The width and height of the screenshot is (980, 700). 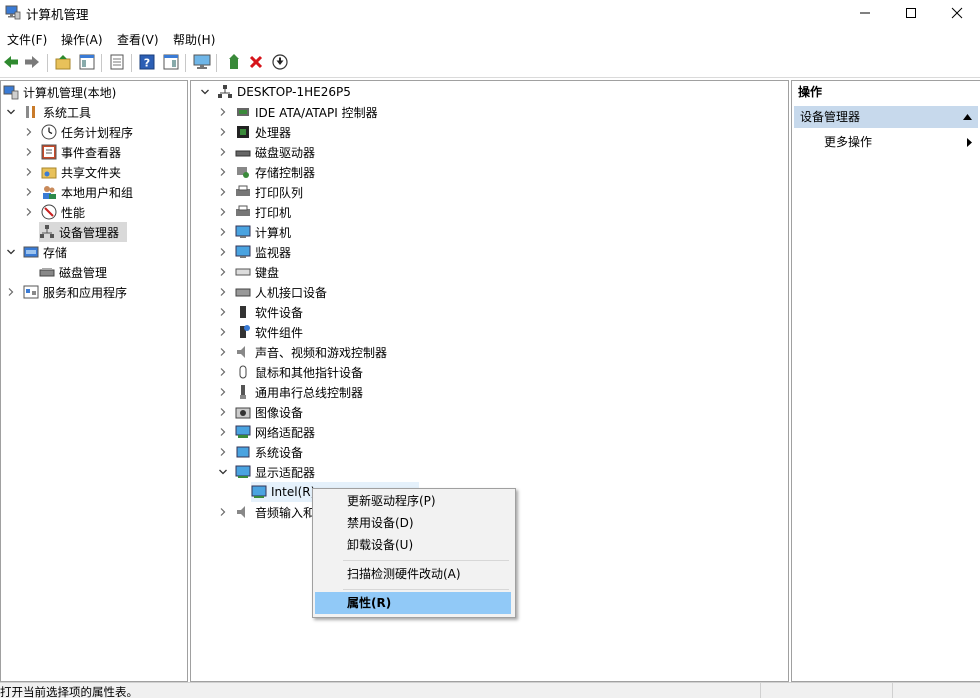 What do you see at coordinates (171, 62) in the screenshot?
I see `action-pane-button` at bounding box center [171, 62].